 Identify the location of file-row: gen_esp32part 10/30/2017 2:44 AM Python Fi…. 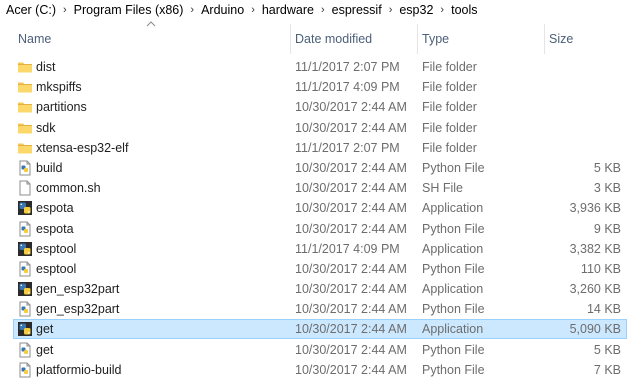
(321, 309).